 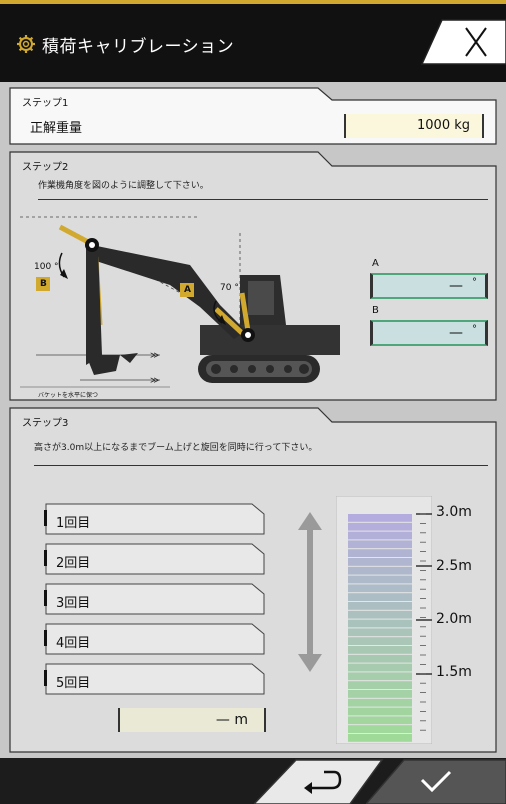 I want to click on round-button-3: 3回目, so click(x=155, y=599).